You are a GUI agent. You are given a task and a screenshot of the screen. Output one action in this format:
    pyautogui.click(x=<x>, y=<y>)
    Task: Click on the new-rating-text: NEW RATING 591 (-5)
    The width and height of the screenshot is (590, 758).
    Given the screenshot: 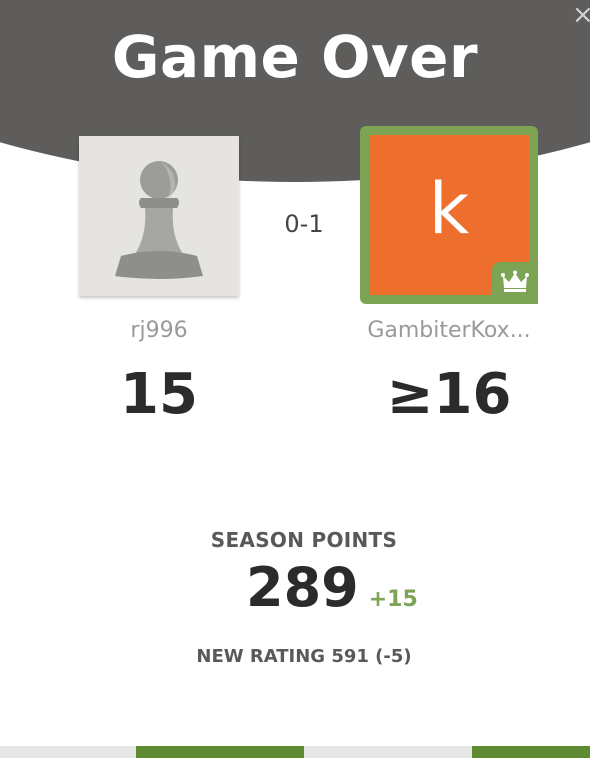 What is the action you would take?
    pyautogui.click(x=304, y=656)
    